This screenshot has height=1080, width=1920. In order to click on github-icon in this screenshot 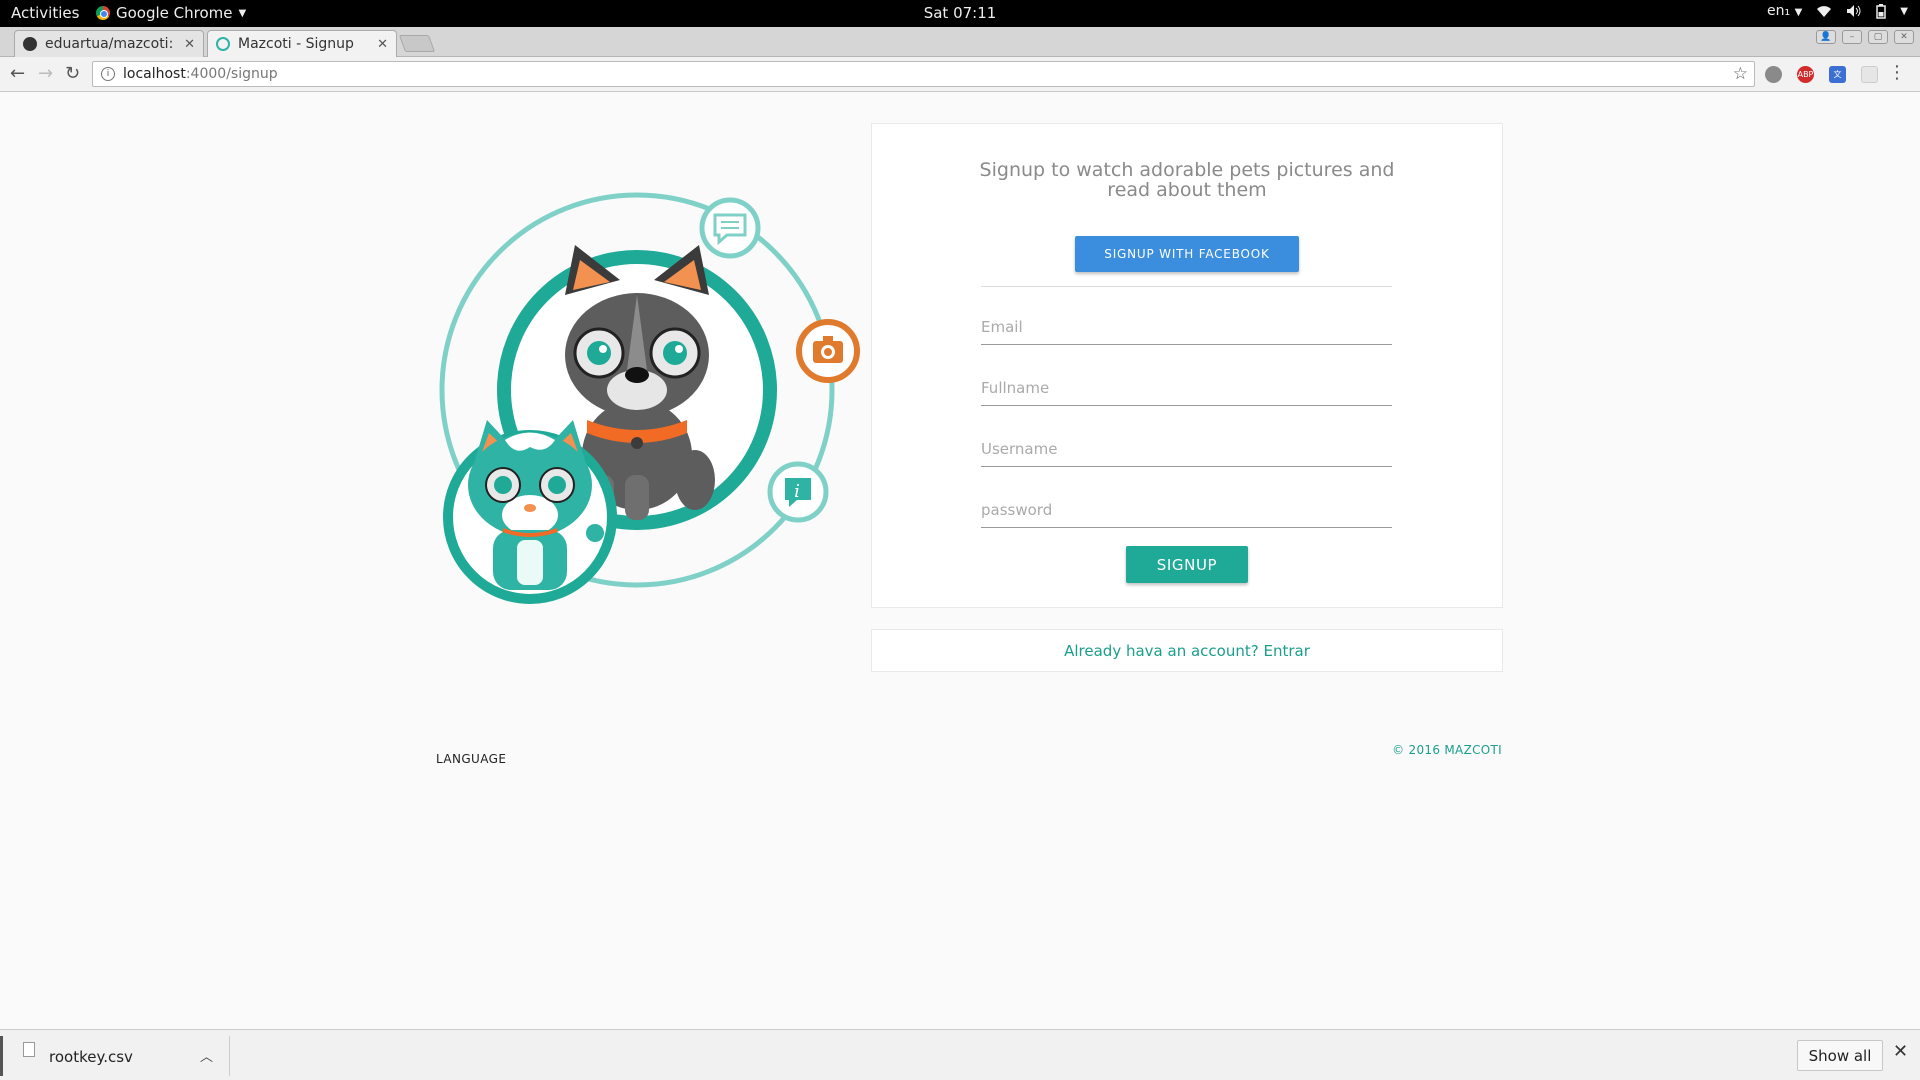, I will do `click(30, 44)`.